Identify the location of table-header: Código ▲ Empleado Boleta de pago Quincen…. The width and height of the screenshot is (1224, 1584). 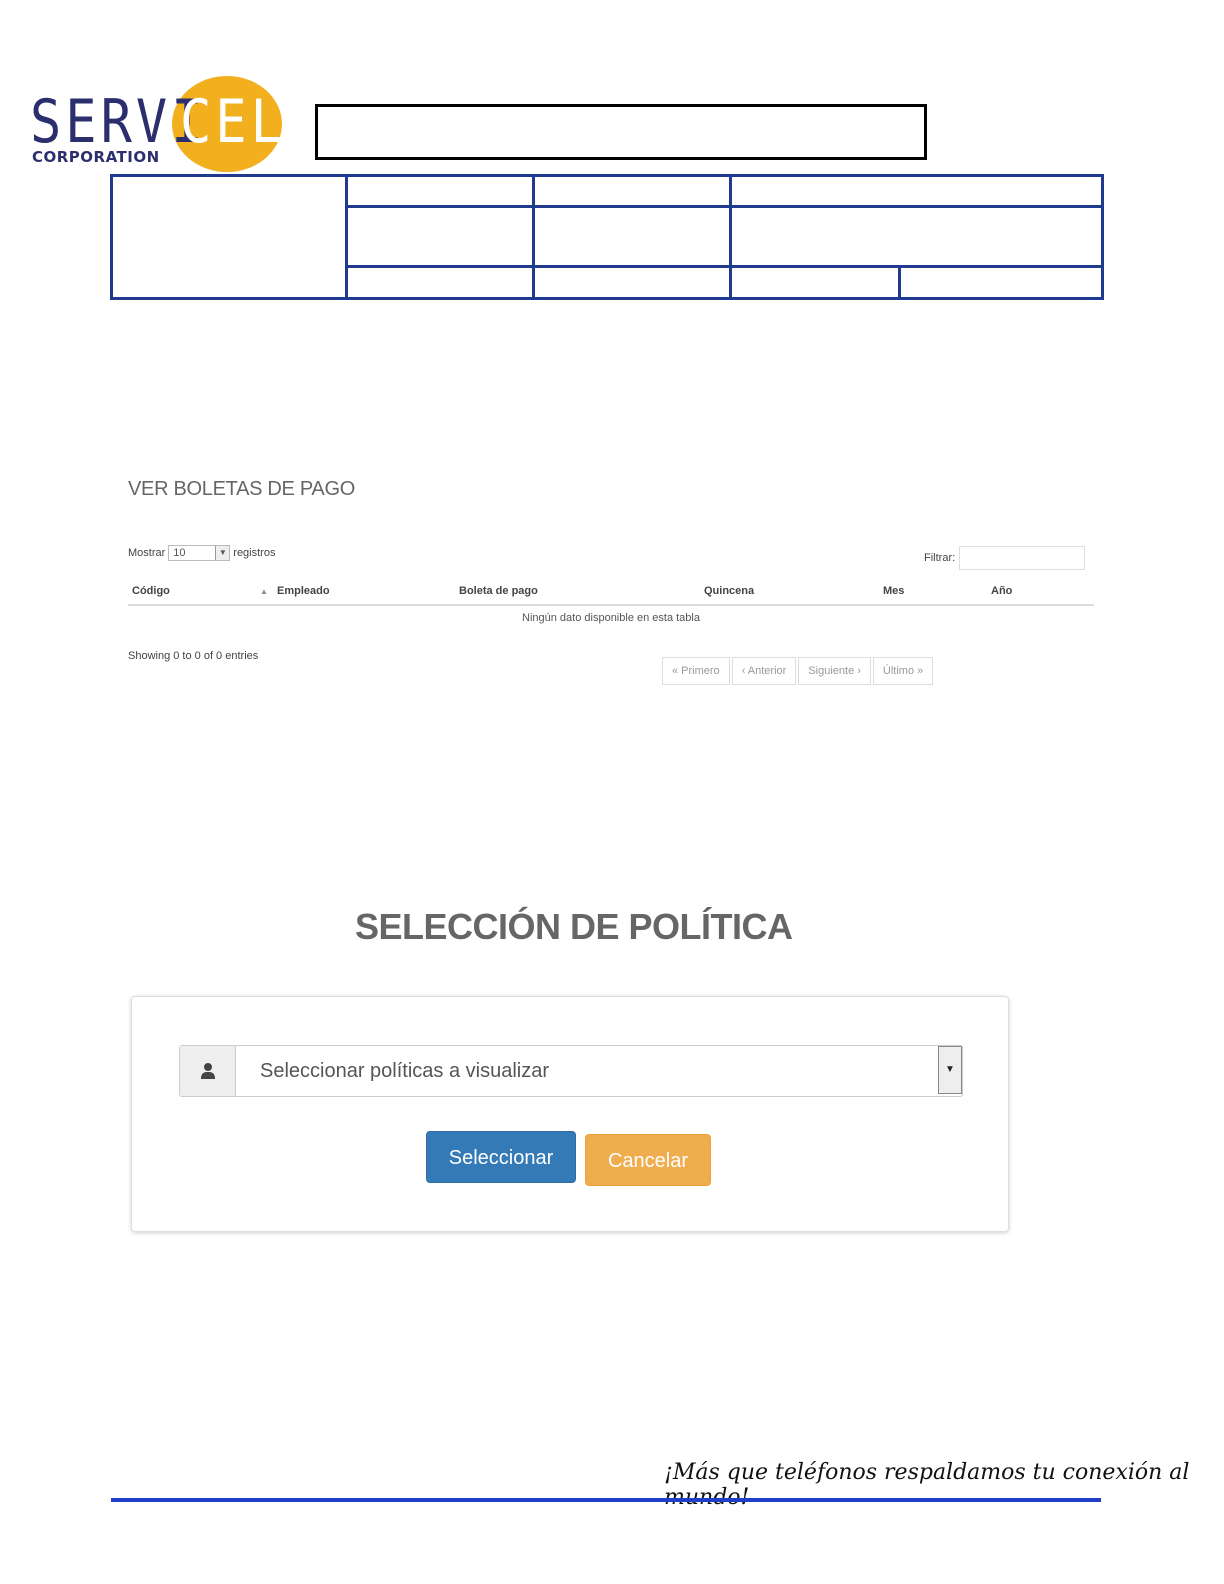
(611, 593).